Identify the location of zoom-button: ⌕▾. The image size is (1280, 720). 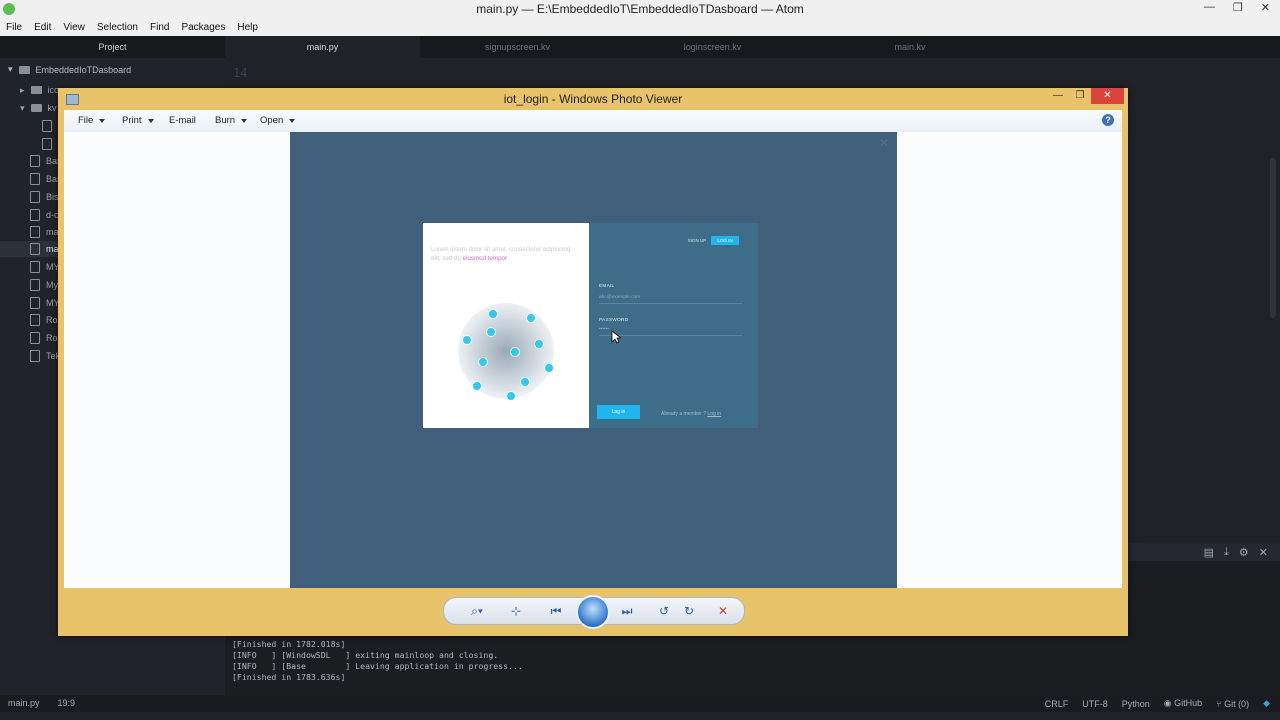
(477, 611).